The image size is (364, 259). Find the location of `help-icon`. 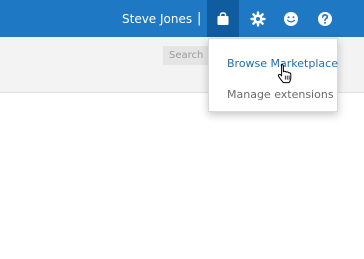

help-icon is located at coordinates (325, 19).